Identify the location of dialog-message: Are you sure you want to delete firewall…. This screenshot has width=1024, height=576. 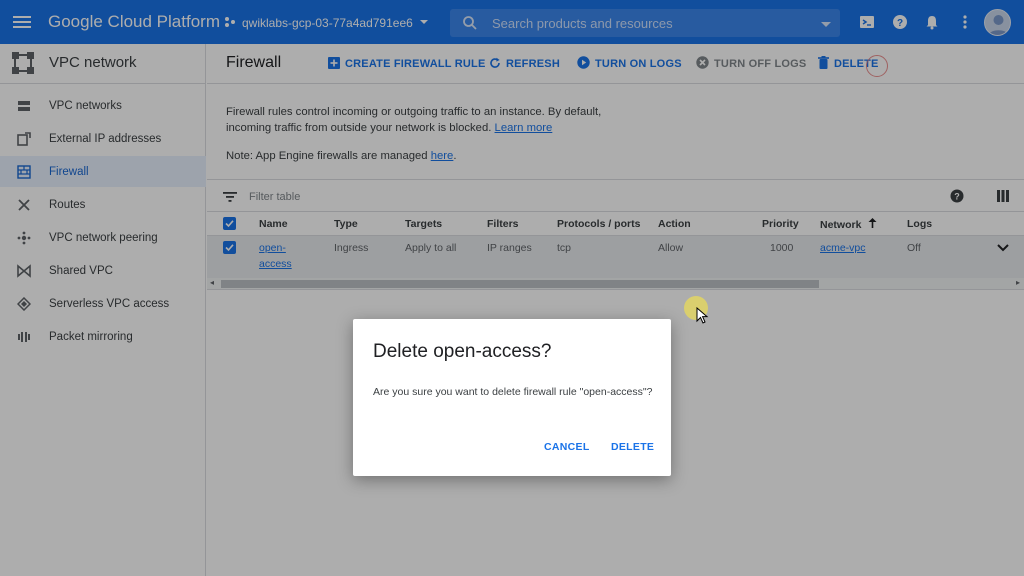
(513, 392).